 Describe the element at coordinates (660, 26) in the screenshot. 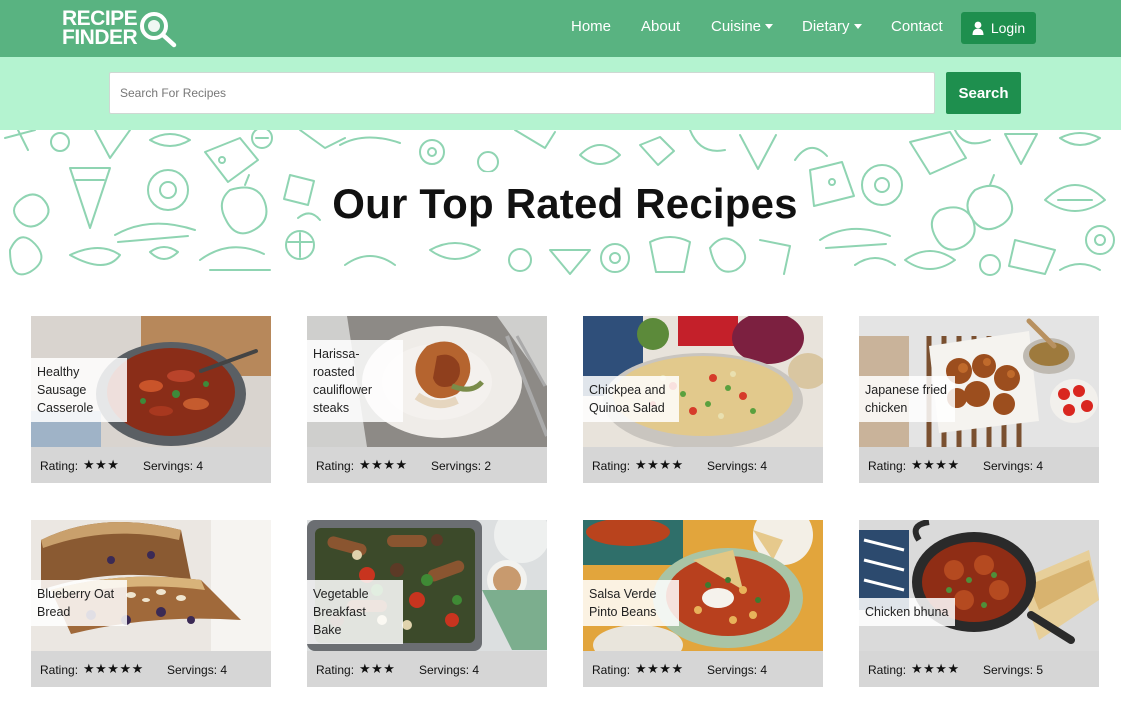

I see `nav-about: About` at that location.